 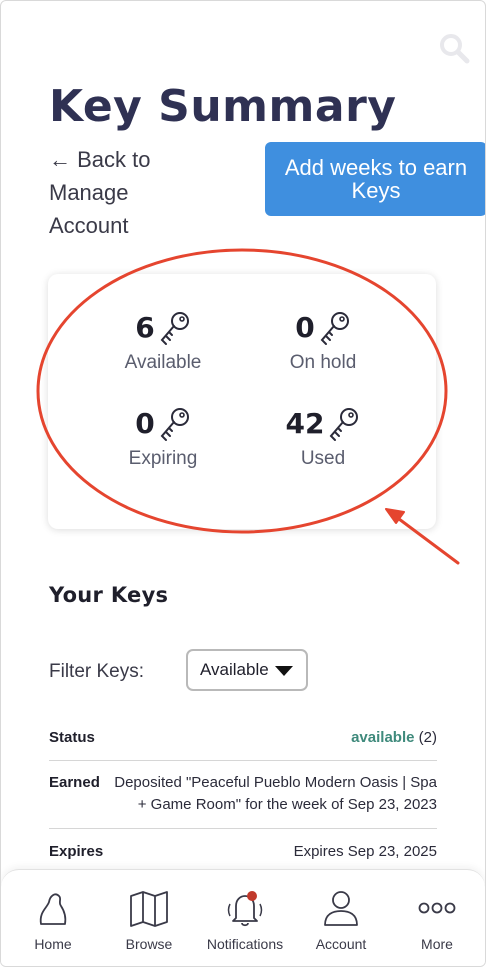 I want to click on more-icon, so click(x=437, y=908).